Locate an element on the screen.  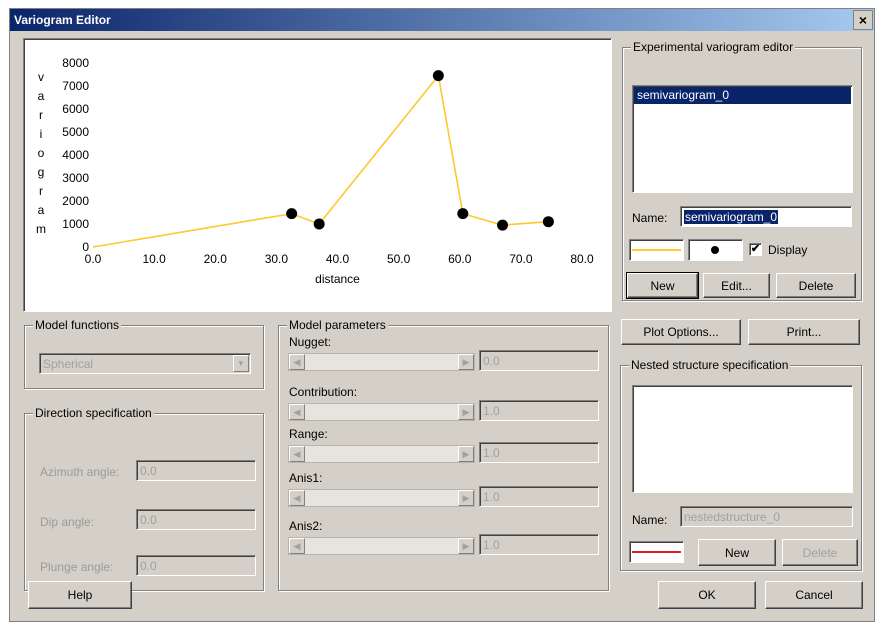
y-tick-label: 3000 is located at coordinates (75, 178).